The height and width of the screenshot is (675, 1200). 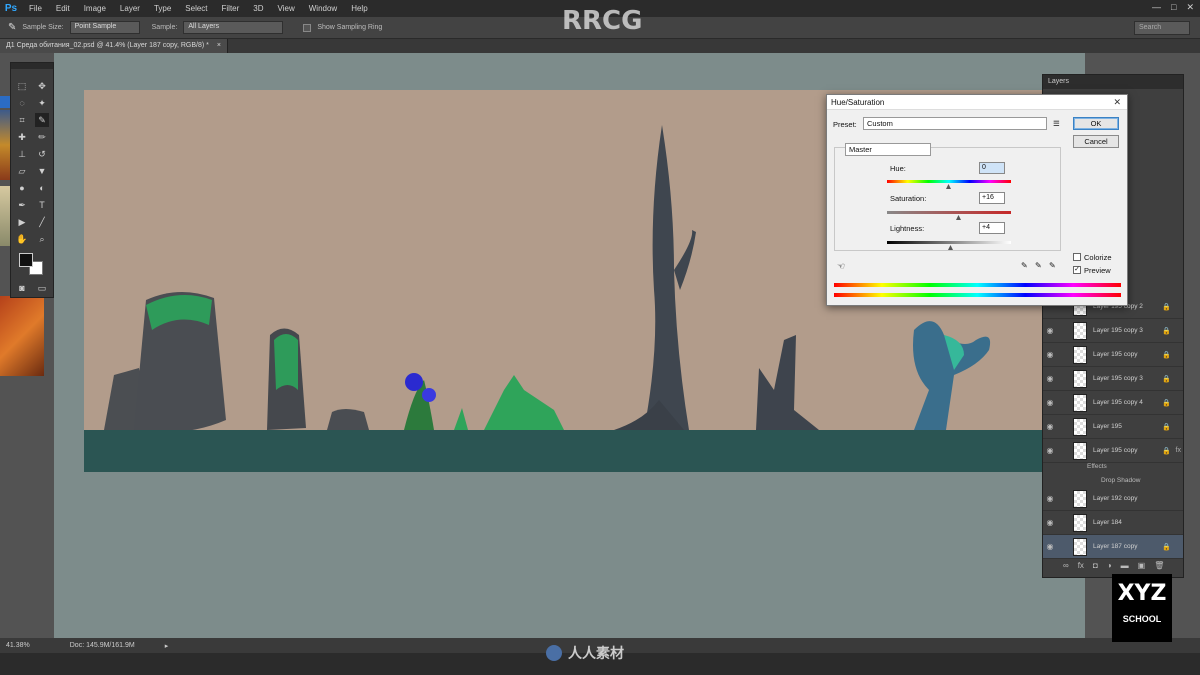 What do you see at coordinates (258, 8) in the screenshot?
I see `menu-3d: 3D` at bounding box center [258, 8].